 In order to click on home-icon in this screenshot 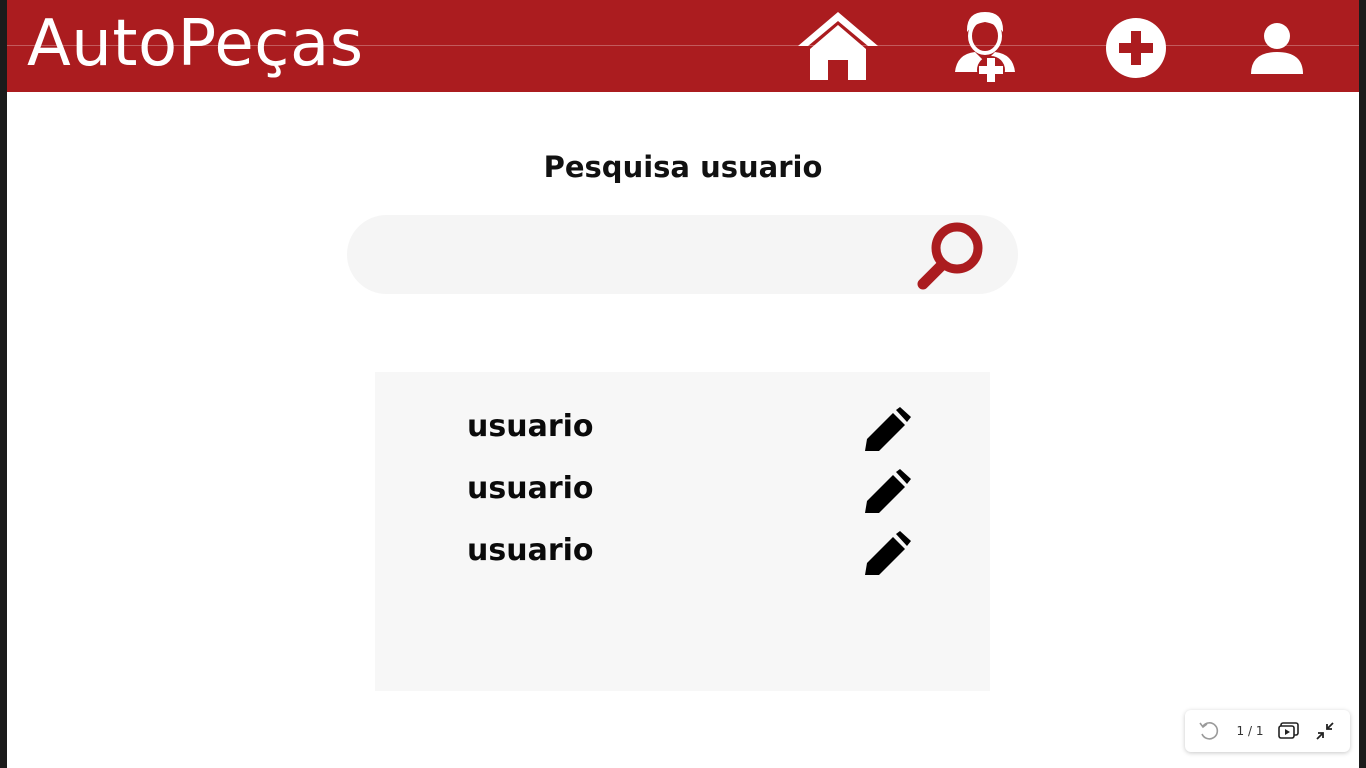, I will do `click(838, 46)`.